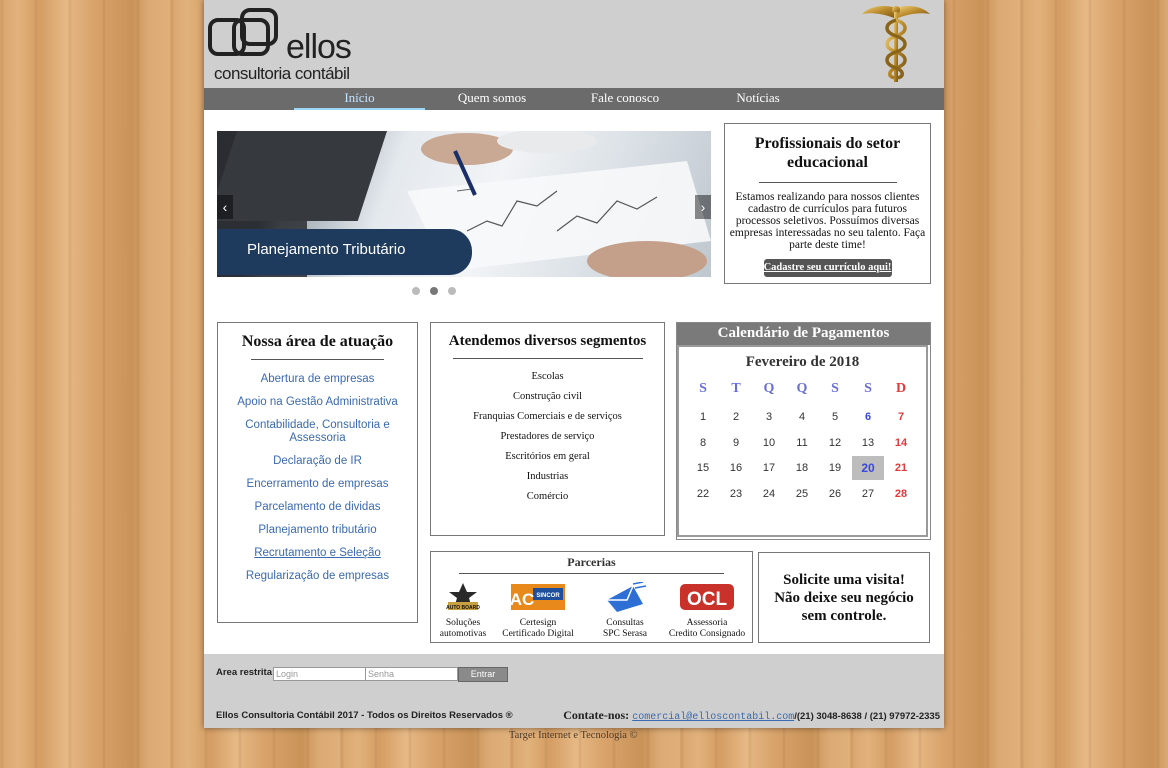  I want to click on calendar-day: 6, so click(868, 417).